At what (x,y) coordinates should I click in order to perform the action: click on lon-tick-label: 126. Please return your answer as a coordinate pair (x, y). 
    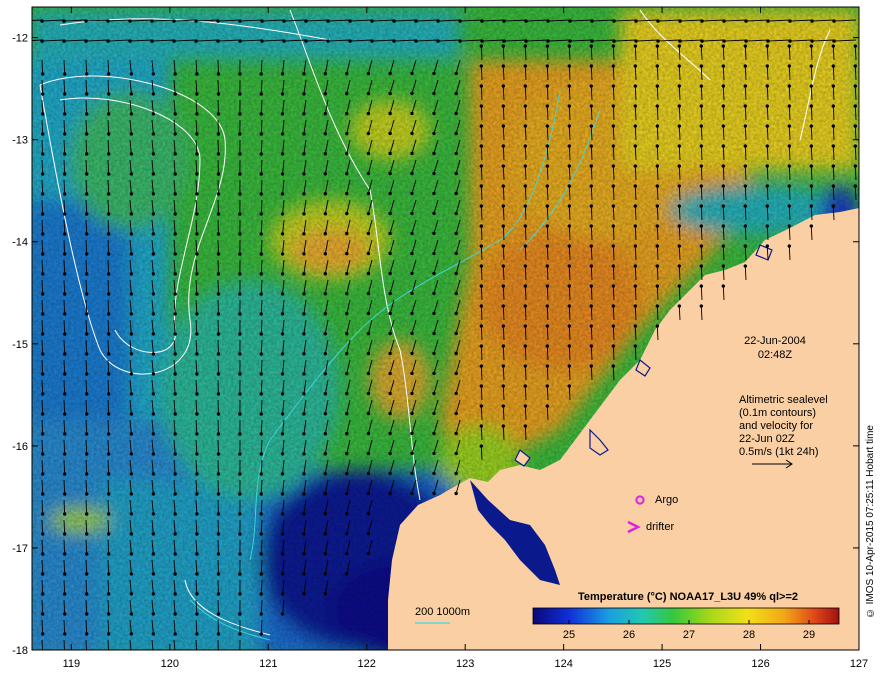
    Looking at the image, I should click on (760, 664).